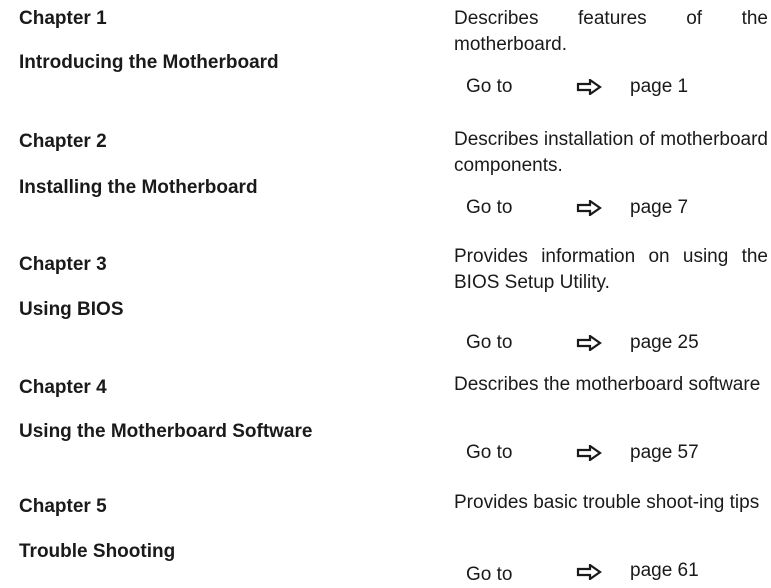 The height and width of the screenshot is (588, 771). I want to click on page-link: page 61, so click(664, 571).